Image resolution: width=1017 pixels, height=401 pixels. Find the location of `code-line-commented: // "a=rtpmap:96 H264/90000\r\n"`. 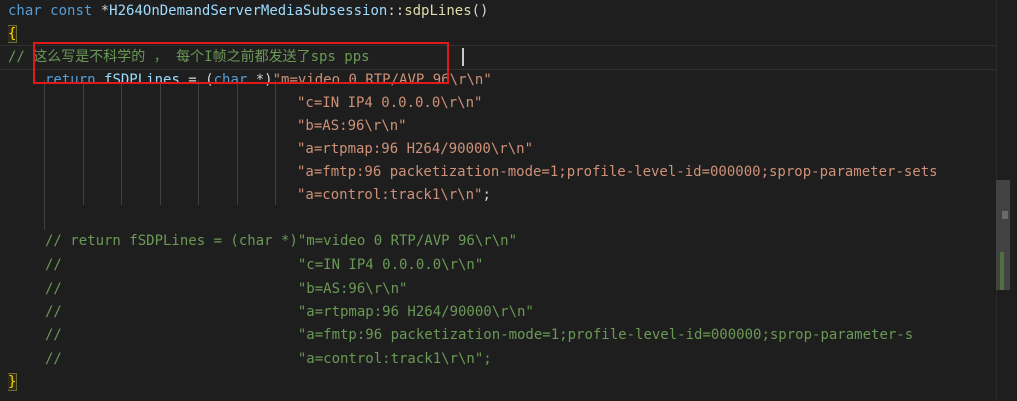

code-line-commented: // "a=rtpmap:96 H264/90000\r\n" is located at coordinates (531, 312).